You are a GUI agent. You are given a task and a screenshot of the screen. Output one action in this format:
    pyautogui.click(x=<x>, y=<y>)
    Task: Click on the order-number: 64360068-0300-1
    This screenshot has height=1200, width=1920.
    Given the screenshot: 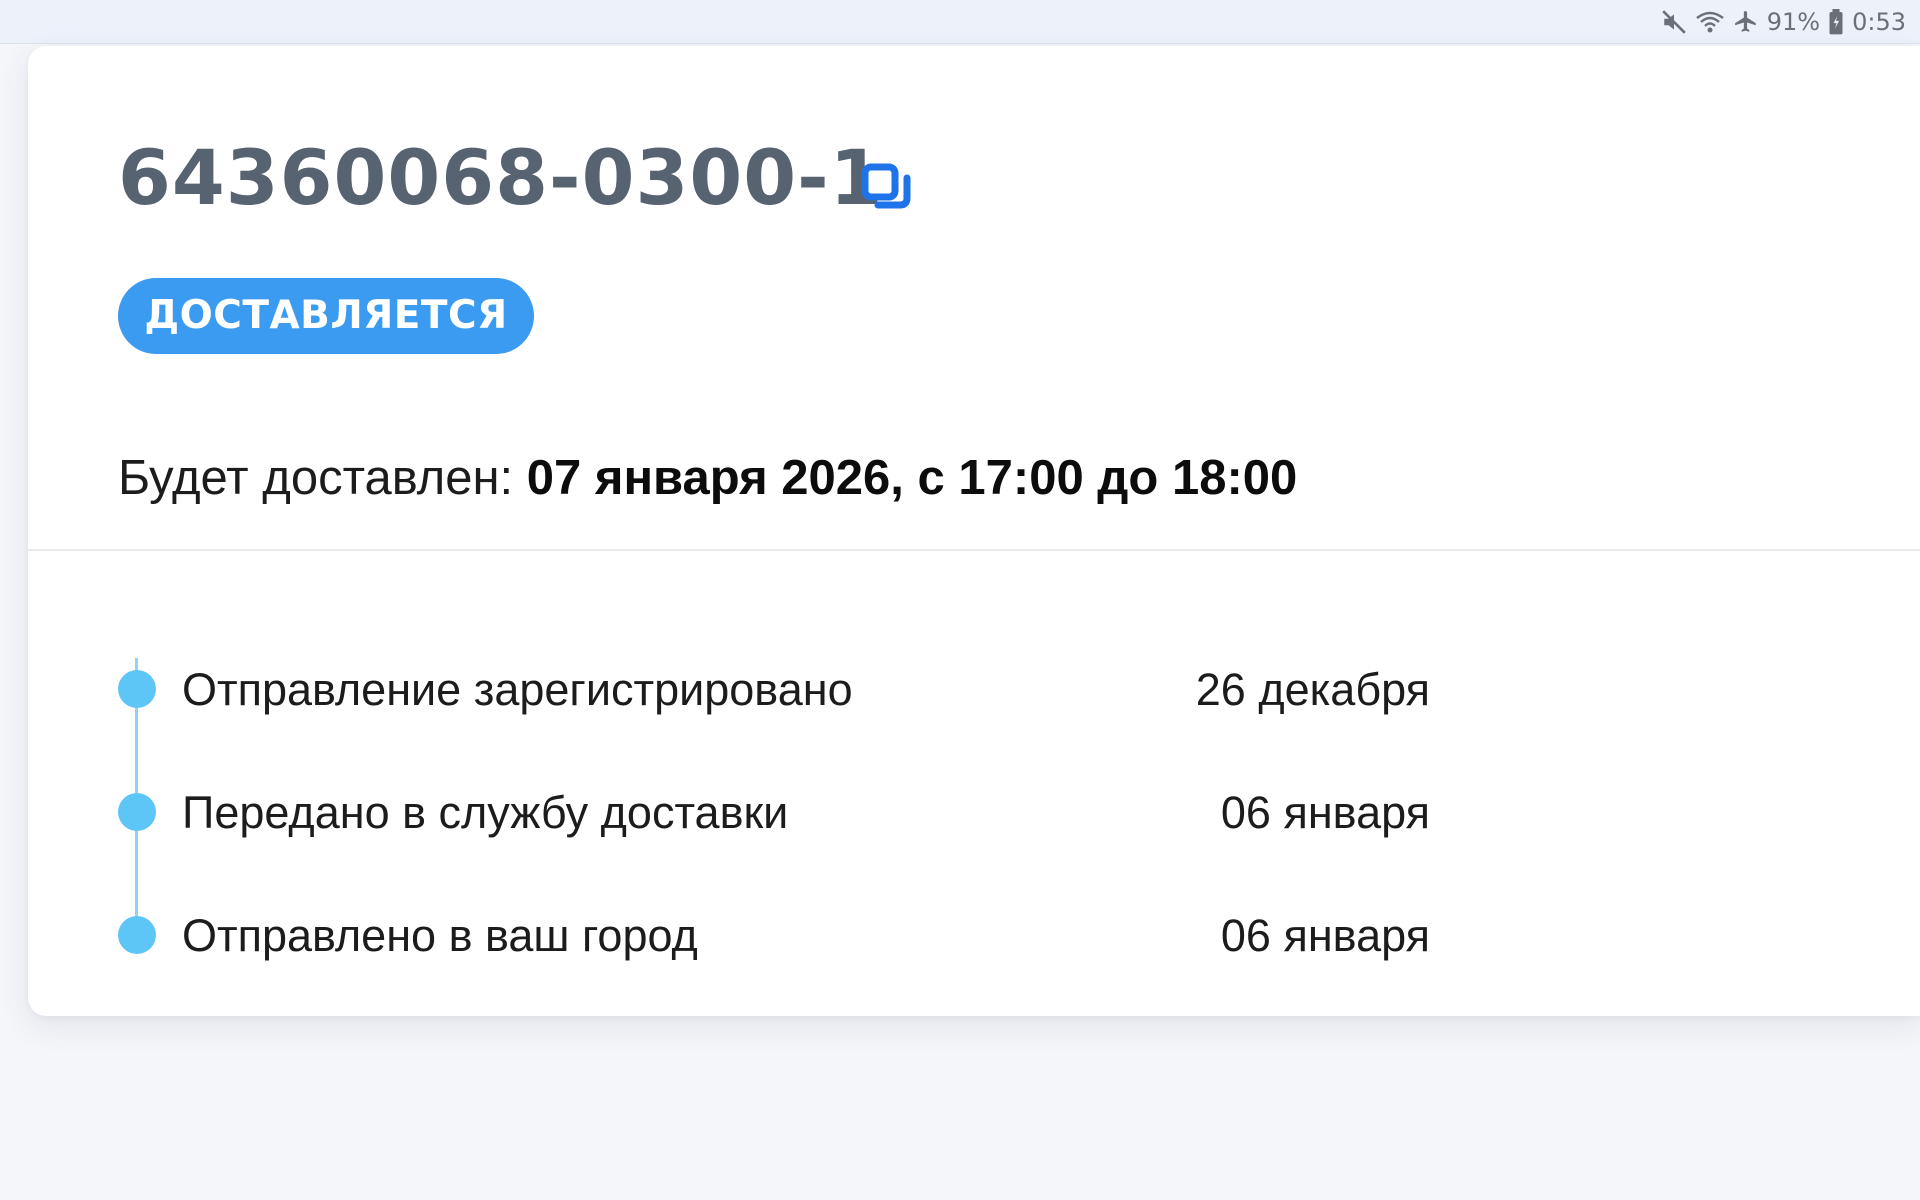 What is the action you would take?
    pyautogui.click(x=501, y=177)
    